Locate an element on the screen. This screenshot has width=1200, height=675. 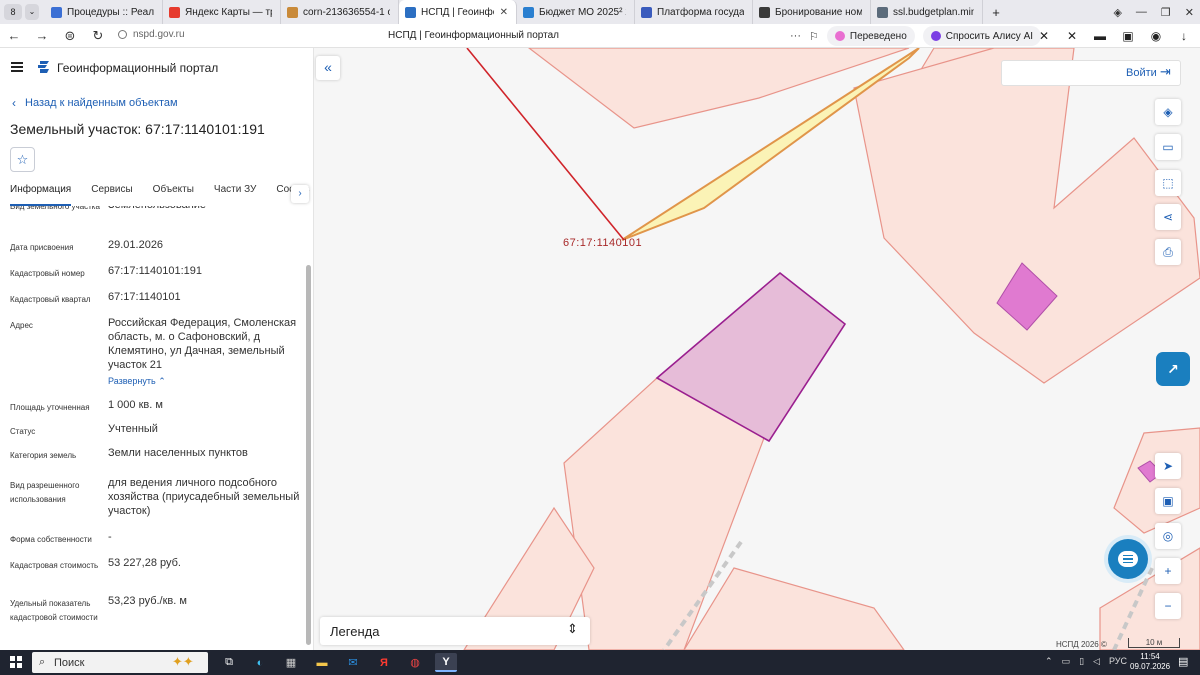
close-window-icon: ✕ is located at coordinates (1189, 12).